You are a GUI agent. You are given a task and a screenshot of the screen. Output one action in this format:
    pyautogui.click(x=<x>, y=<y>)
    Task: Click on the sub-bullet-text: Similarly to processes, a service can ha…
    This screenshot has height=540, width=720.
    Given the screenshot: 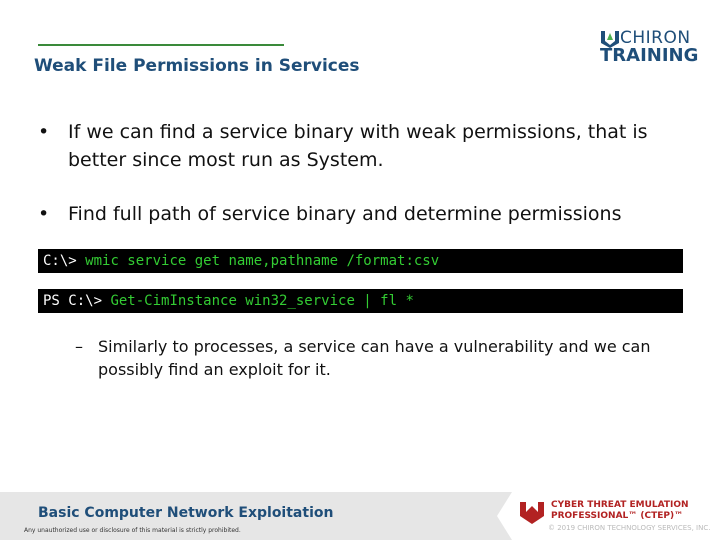 What is the action you would take?
    pyautogui.click(x=374, y=358)
    